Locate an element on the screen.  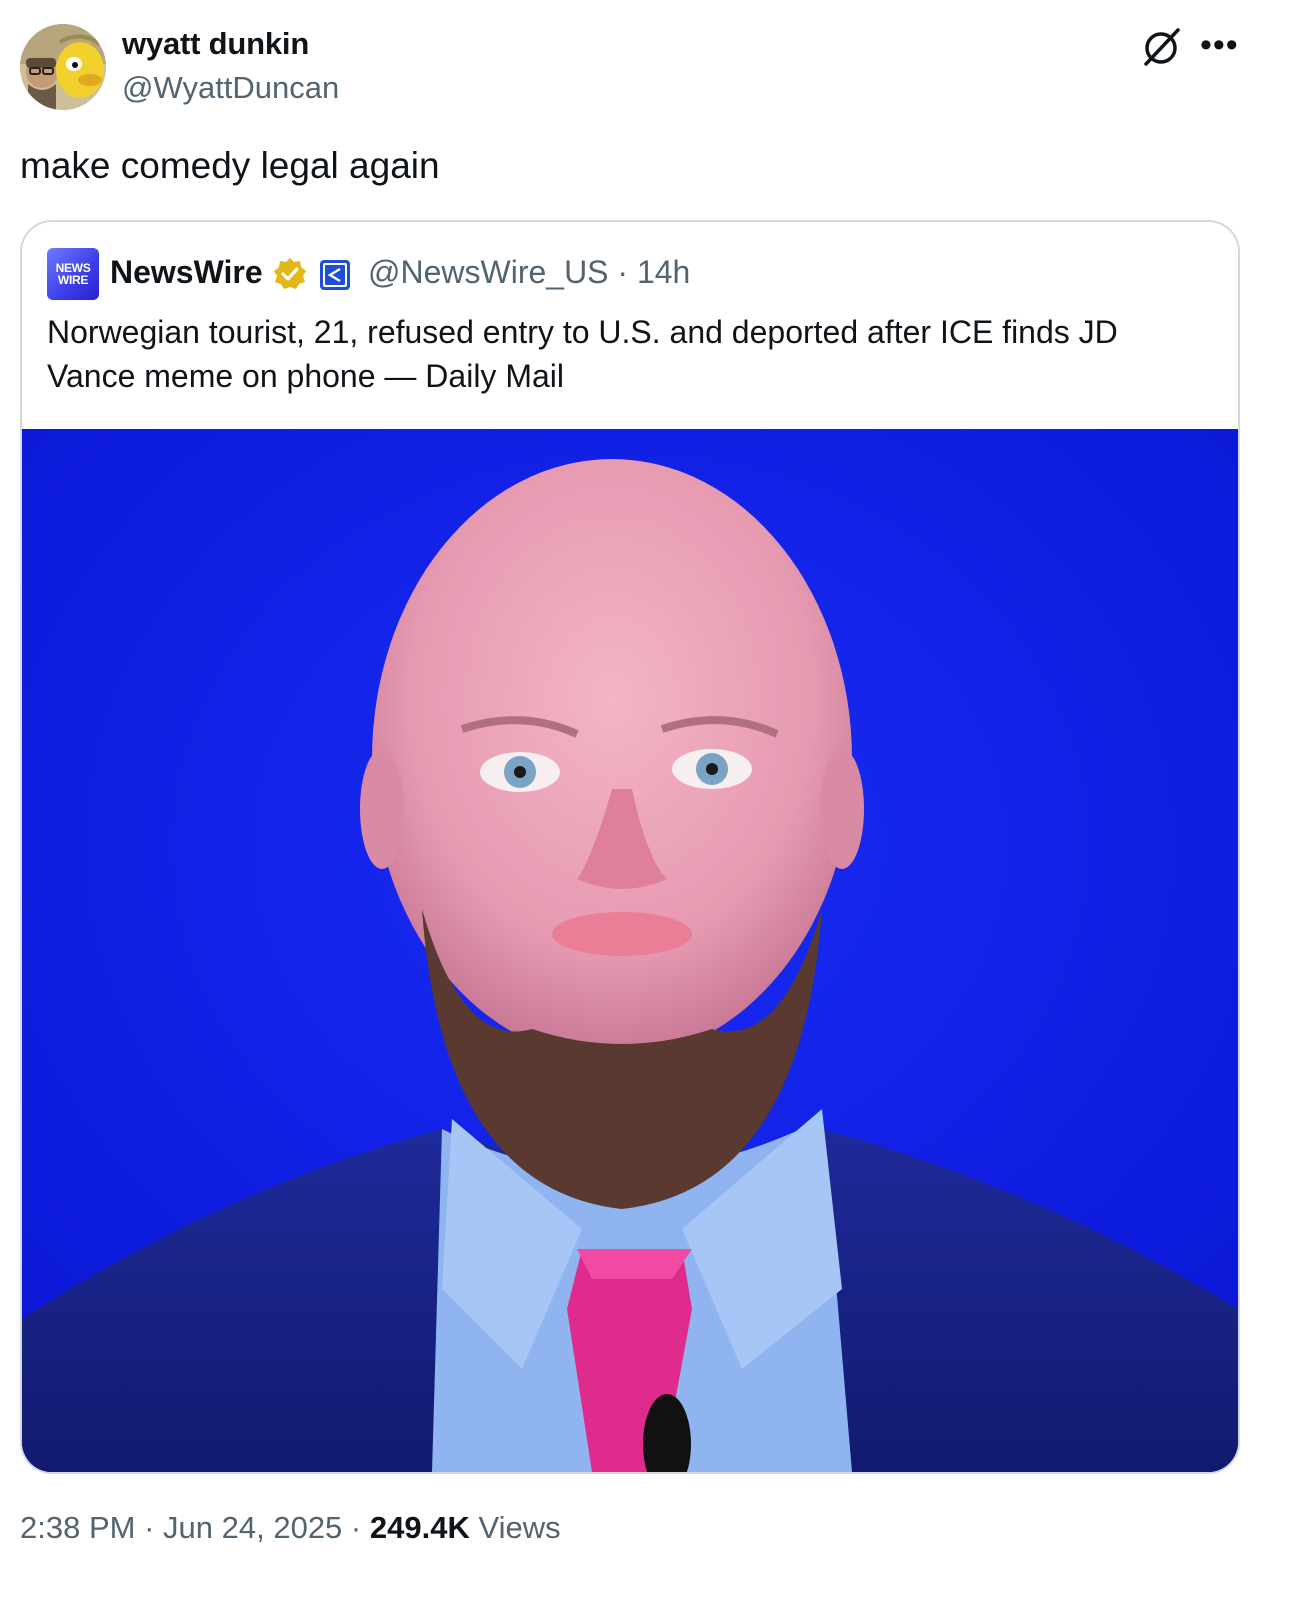
gold-verified-badge-icon is located at coordinates (290, 273).